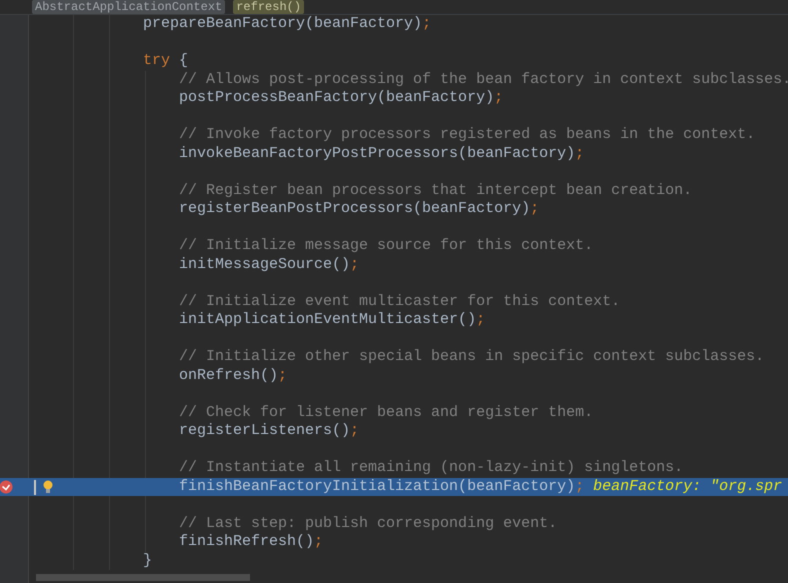 The image size is (788, 583). Describe the element at coordinates (386, 412) in the screenshot. I see `code-comment: // Check for listener beans and register them.` at that location.